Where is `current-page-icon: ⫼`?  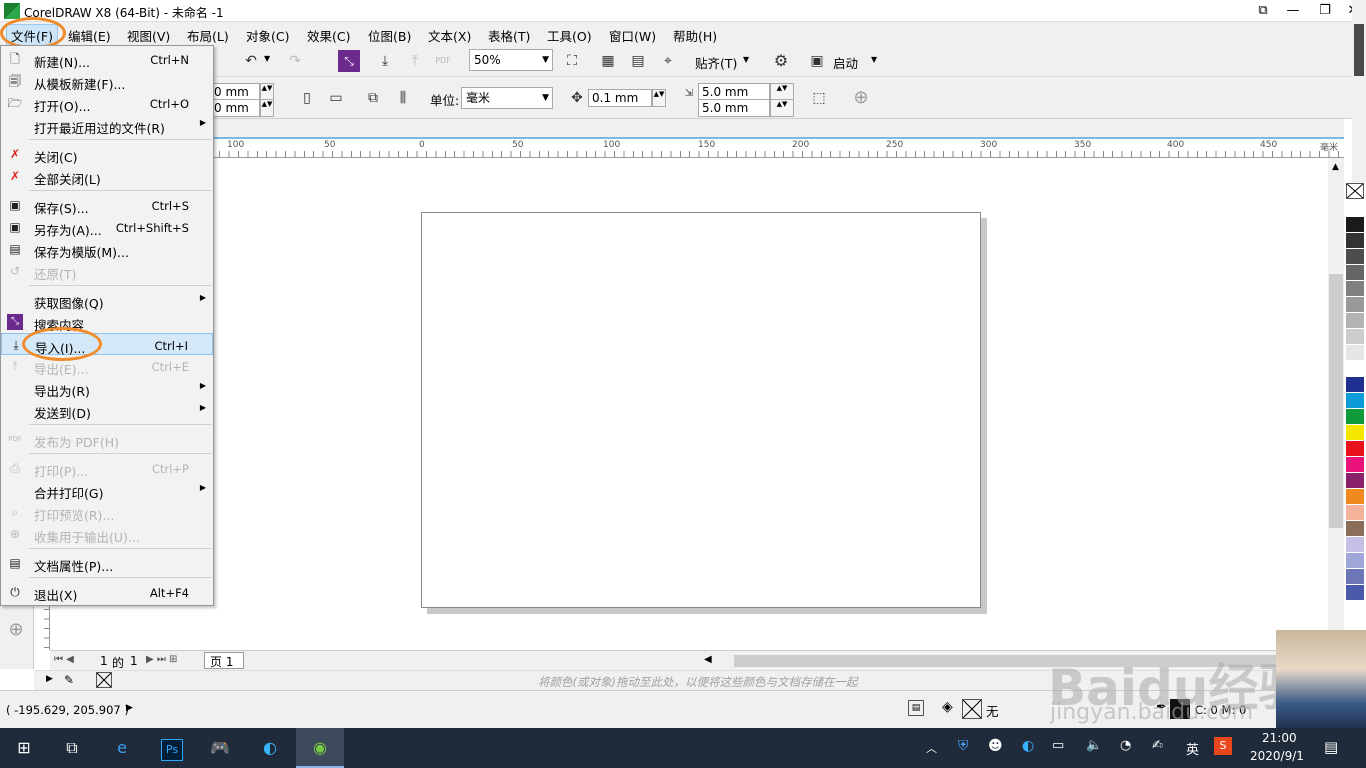
current-page-icon: ⫼ is located at coordinates (403, 98).